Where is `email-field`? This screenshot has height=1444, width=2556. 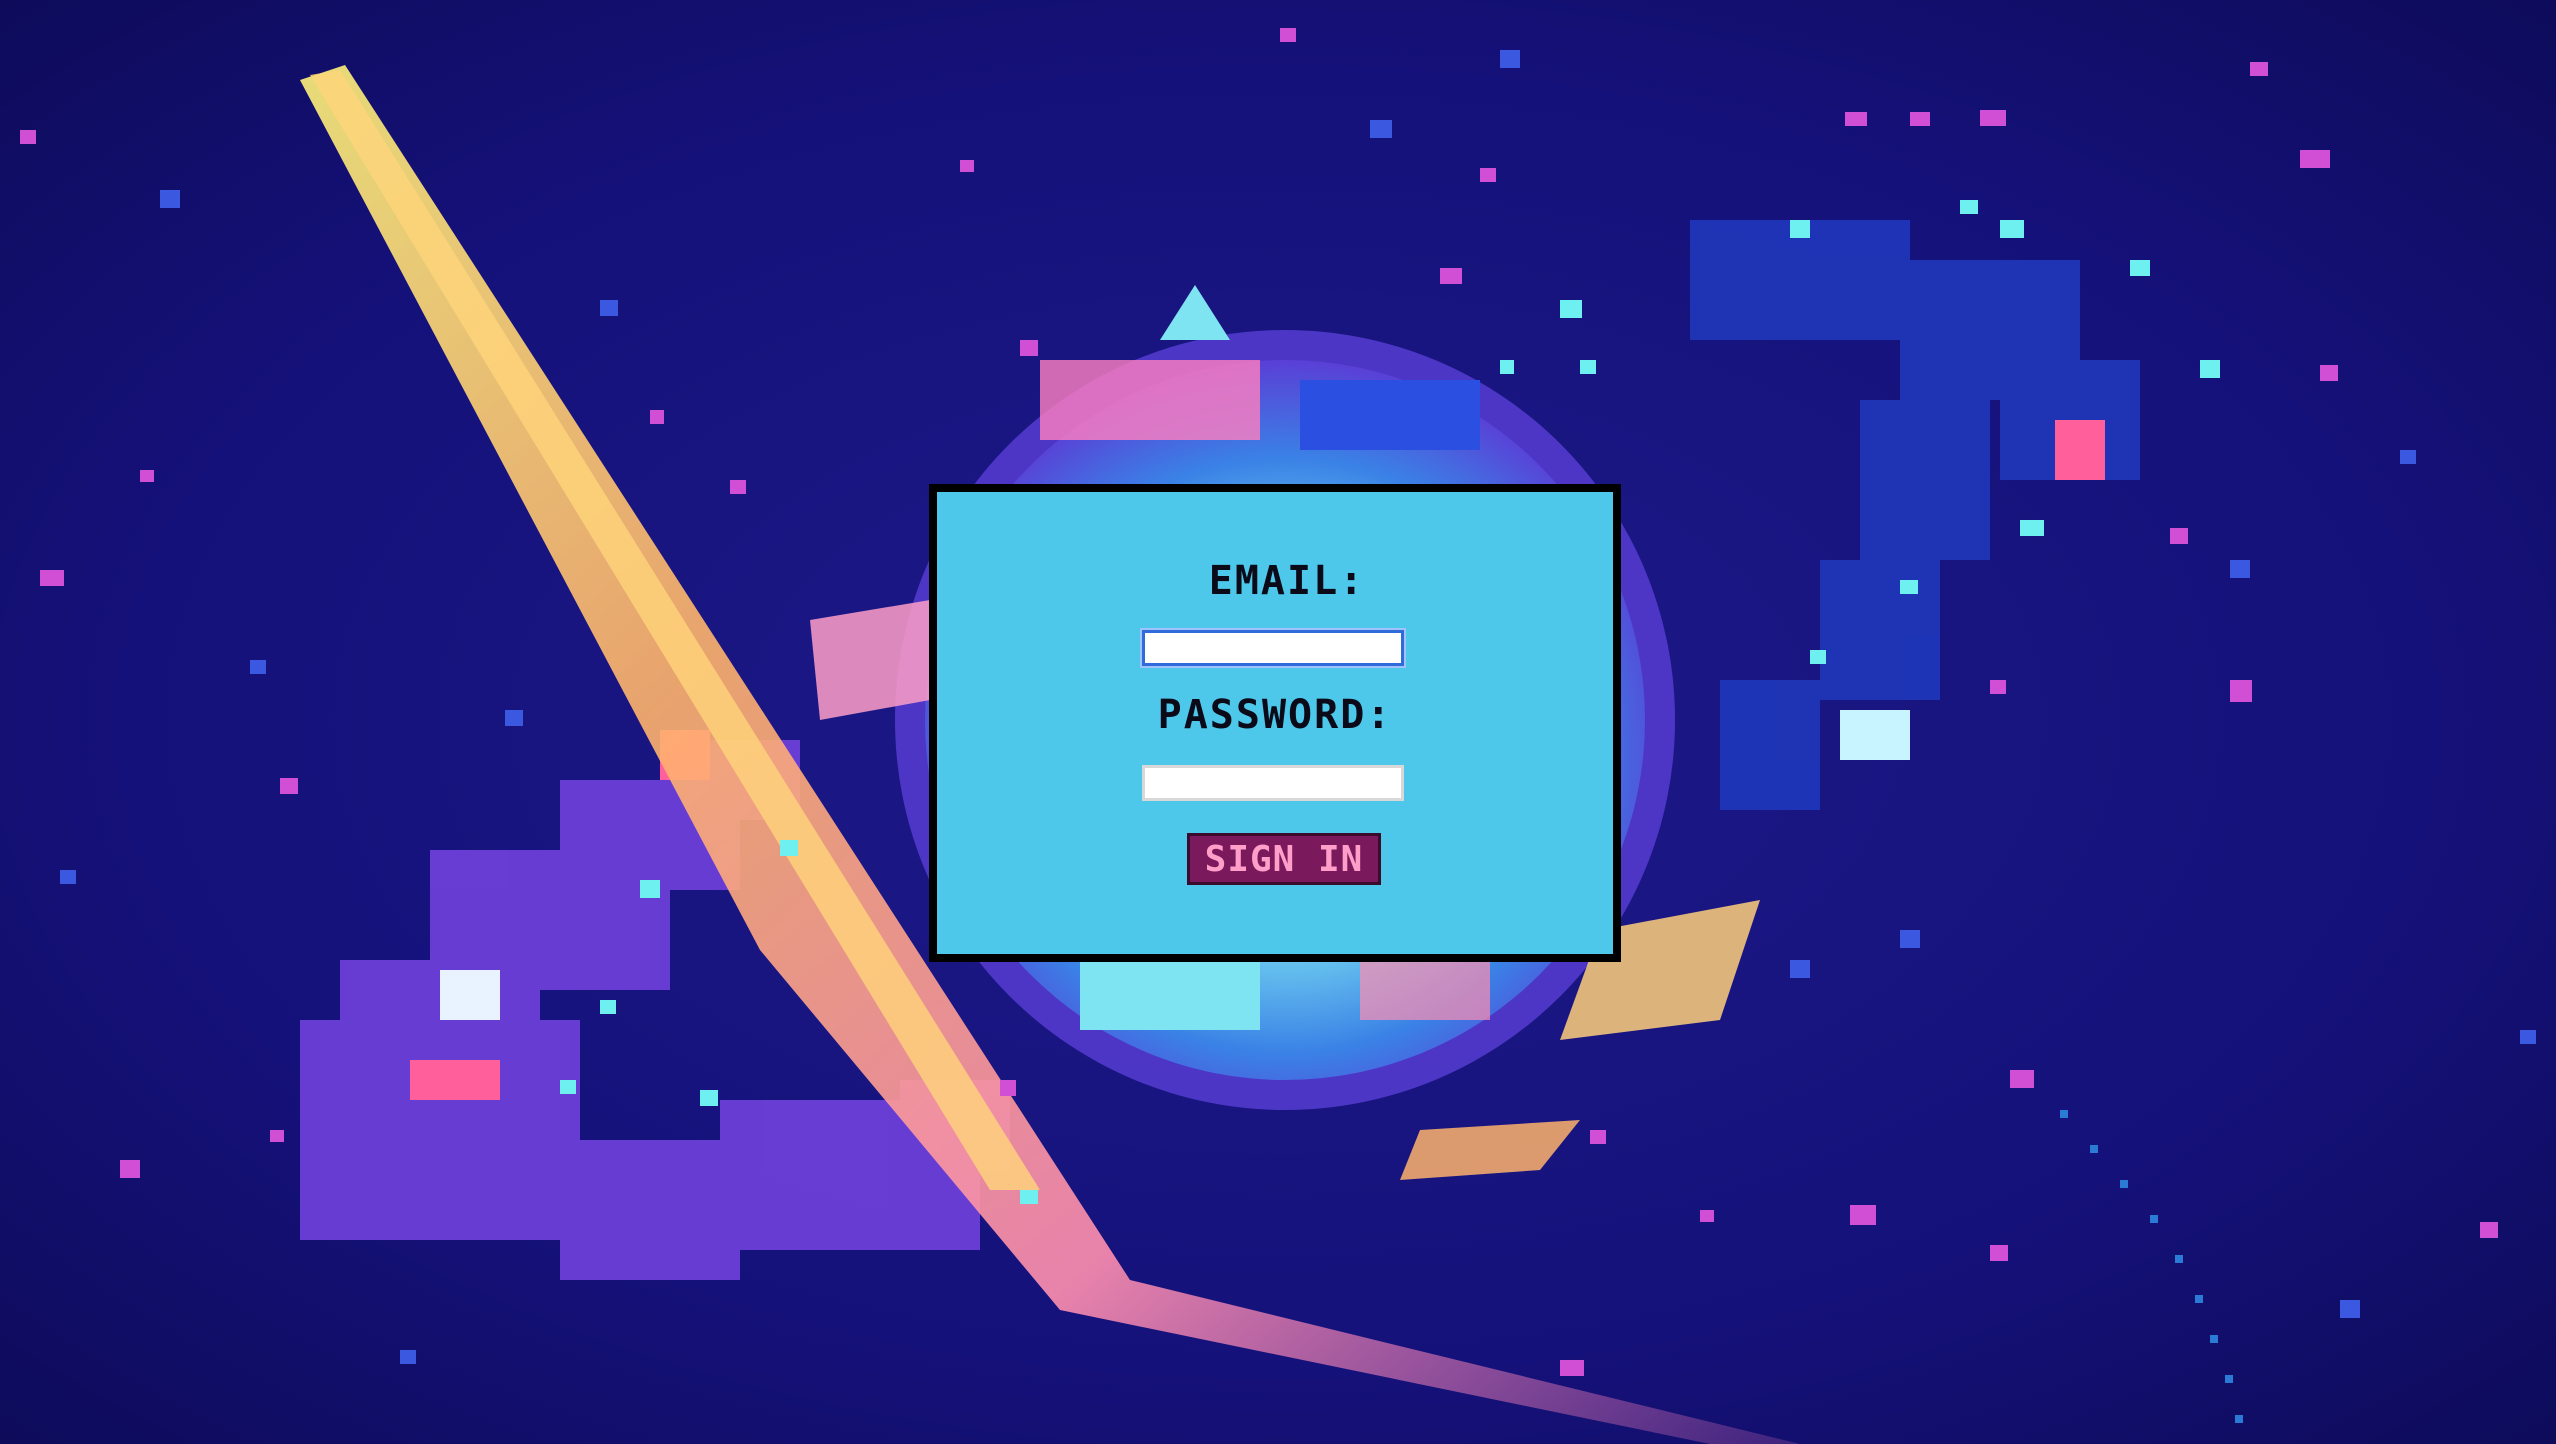 email-field is located at coordinates (1273, 648).